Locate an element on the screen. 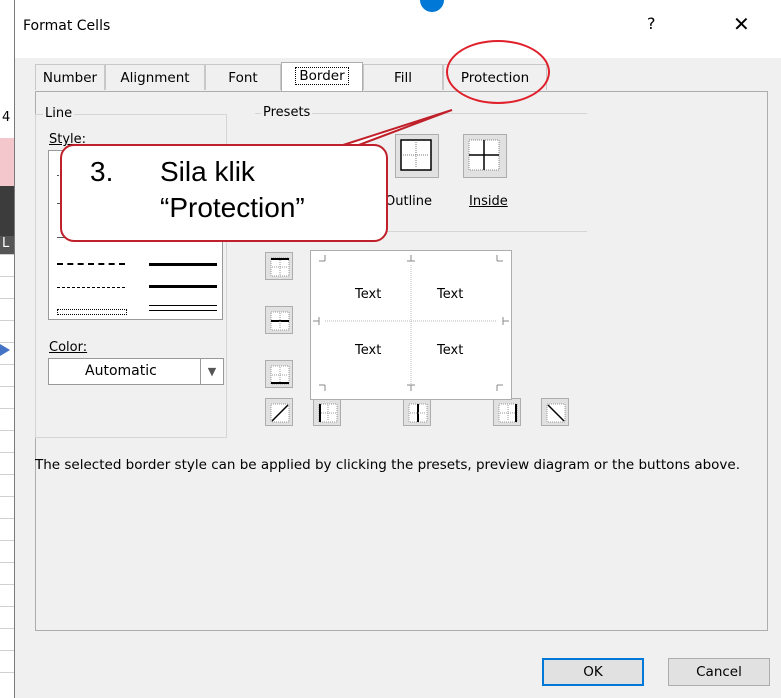 This screenshot has height=698, width=781. border-bottom-button is located at coordinates (279, 374).